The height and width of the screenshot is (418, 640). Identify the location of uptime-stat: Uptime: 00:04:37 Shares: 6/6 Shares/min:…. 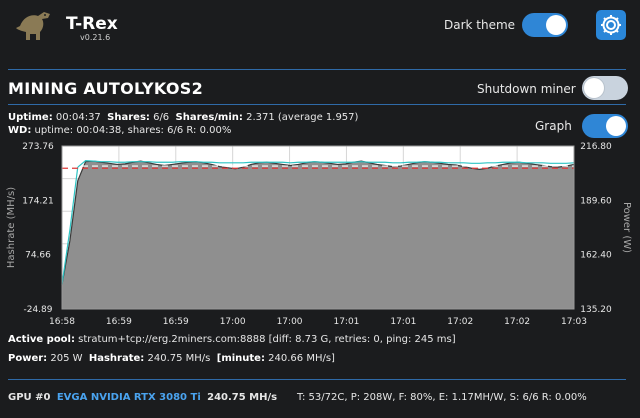
(183, 117).